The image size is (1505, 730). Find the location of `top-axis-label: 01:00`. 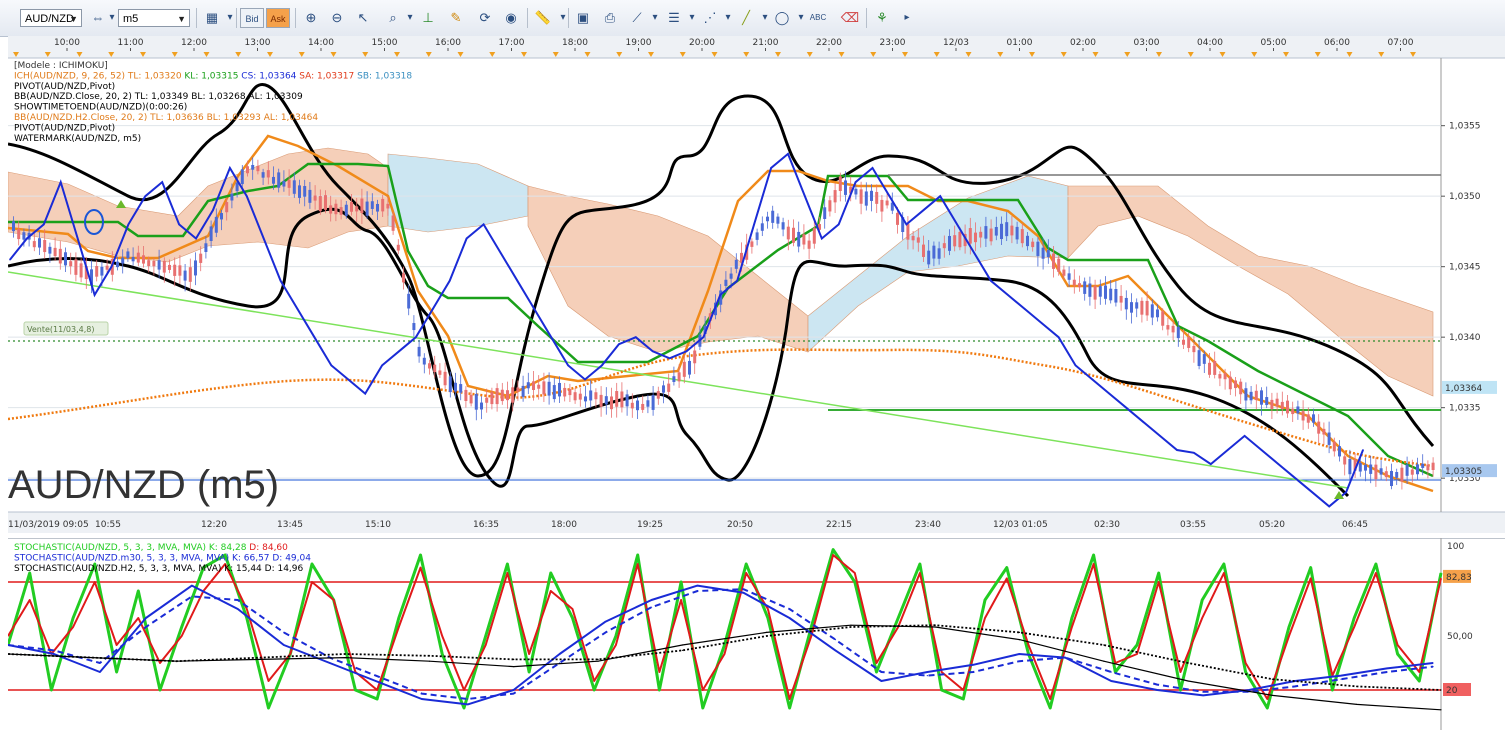

top-axis-label: 01:00 is located at coordinates (1020, 43).